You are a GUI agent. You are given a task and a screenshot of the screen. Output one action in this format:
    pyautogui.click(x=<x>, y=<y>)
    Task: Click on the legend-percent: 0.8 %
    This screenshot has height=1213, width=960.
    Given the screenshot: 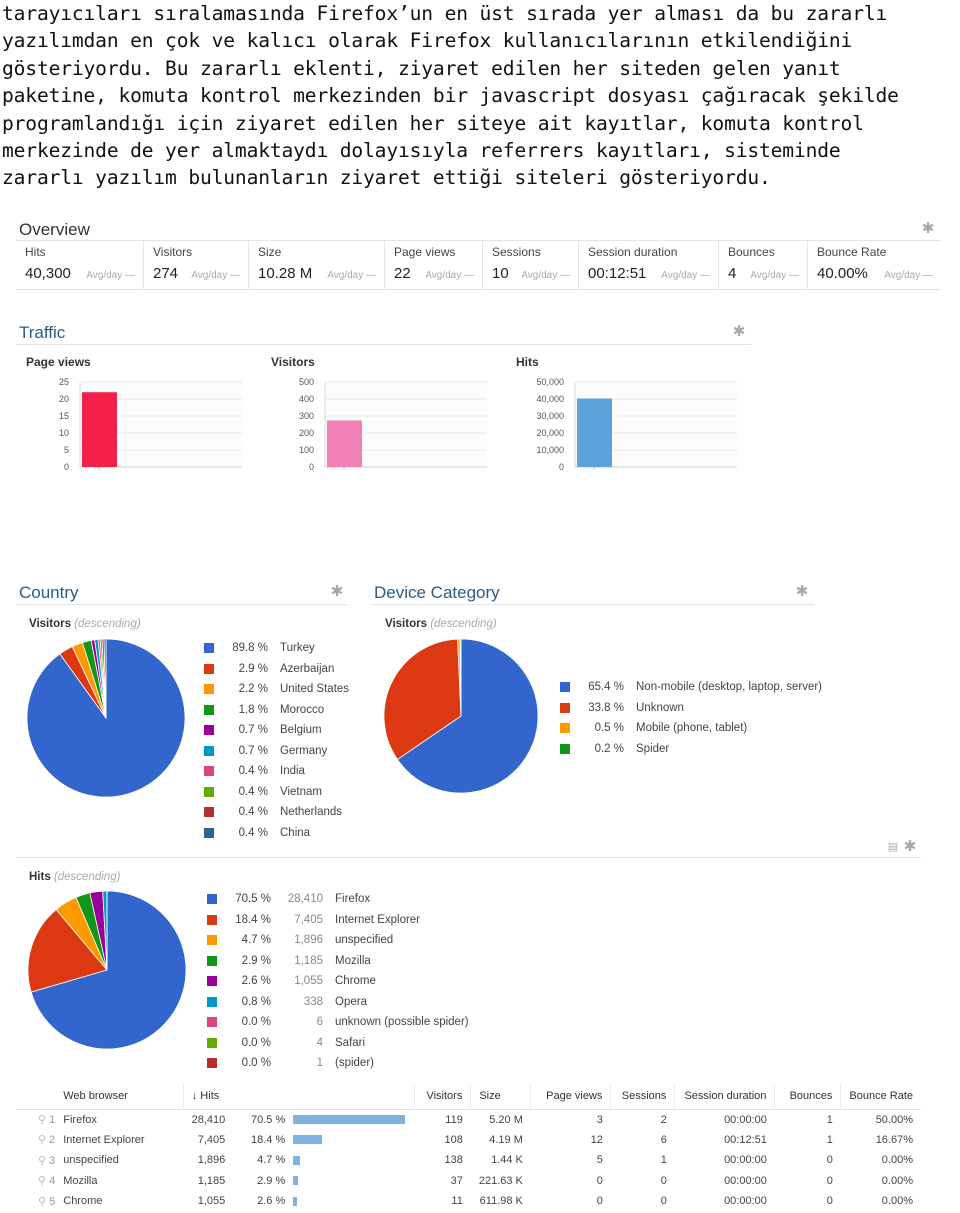 What is the action you would take?
    pyautogui.click(x=256, y=1001)
    